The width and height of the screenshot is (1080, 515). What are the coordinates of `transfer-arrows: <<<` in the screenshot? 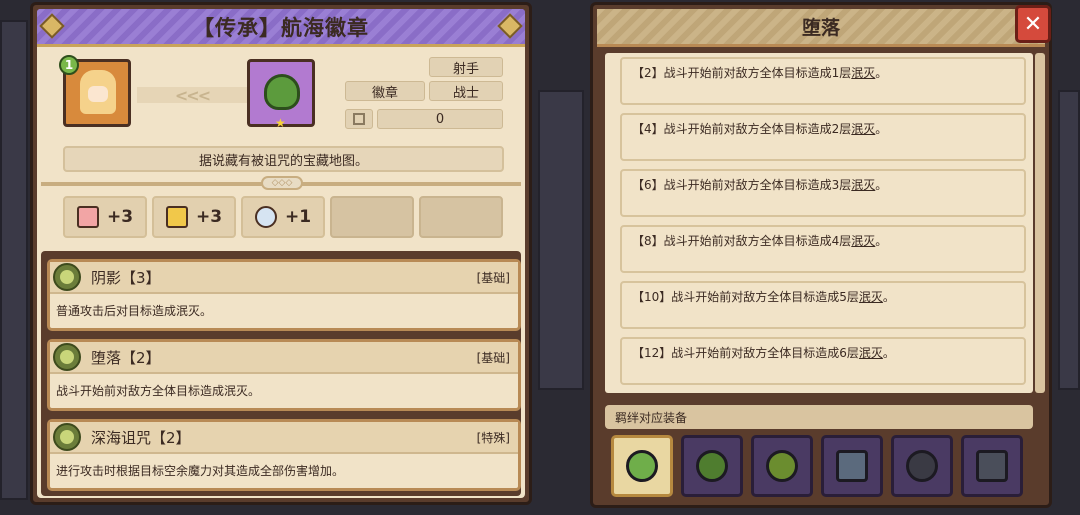 It's located at (192, 95).